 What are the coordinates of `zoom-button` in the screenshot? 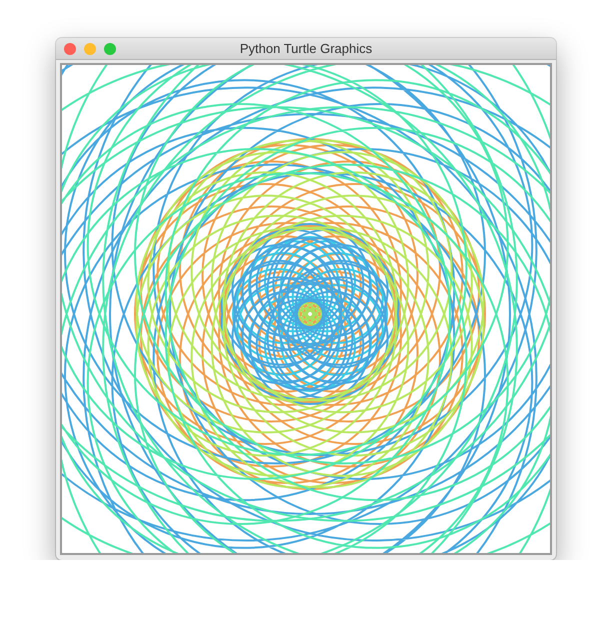 It's located at (110, 48).